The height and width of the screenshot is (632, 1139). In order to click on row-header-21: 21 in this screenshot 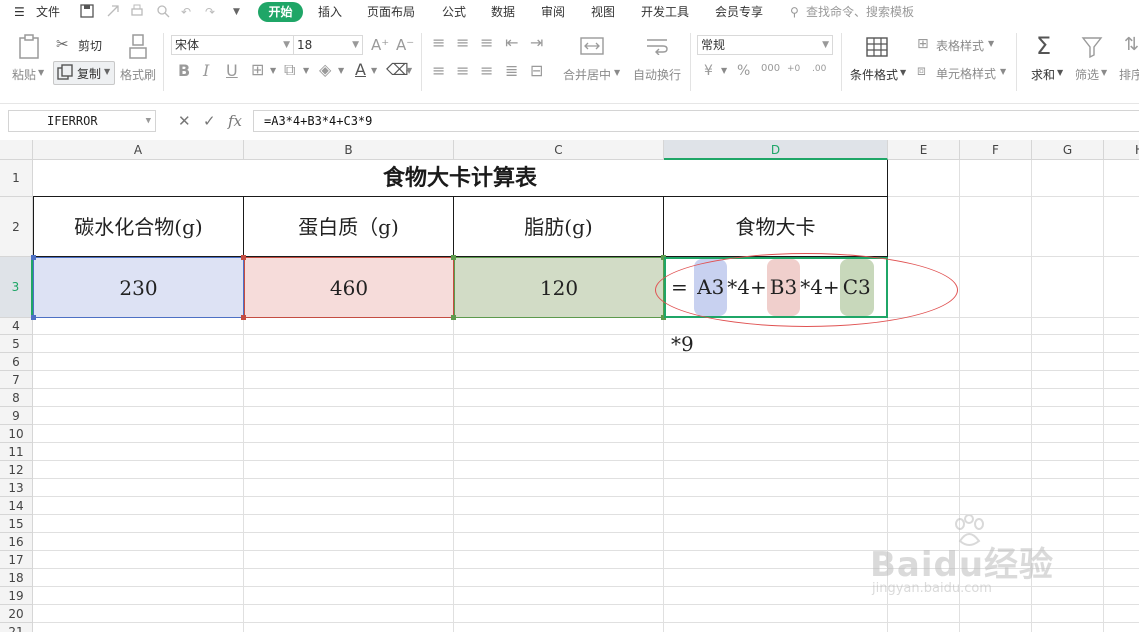, I will do `click(16, 627)`.